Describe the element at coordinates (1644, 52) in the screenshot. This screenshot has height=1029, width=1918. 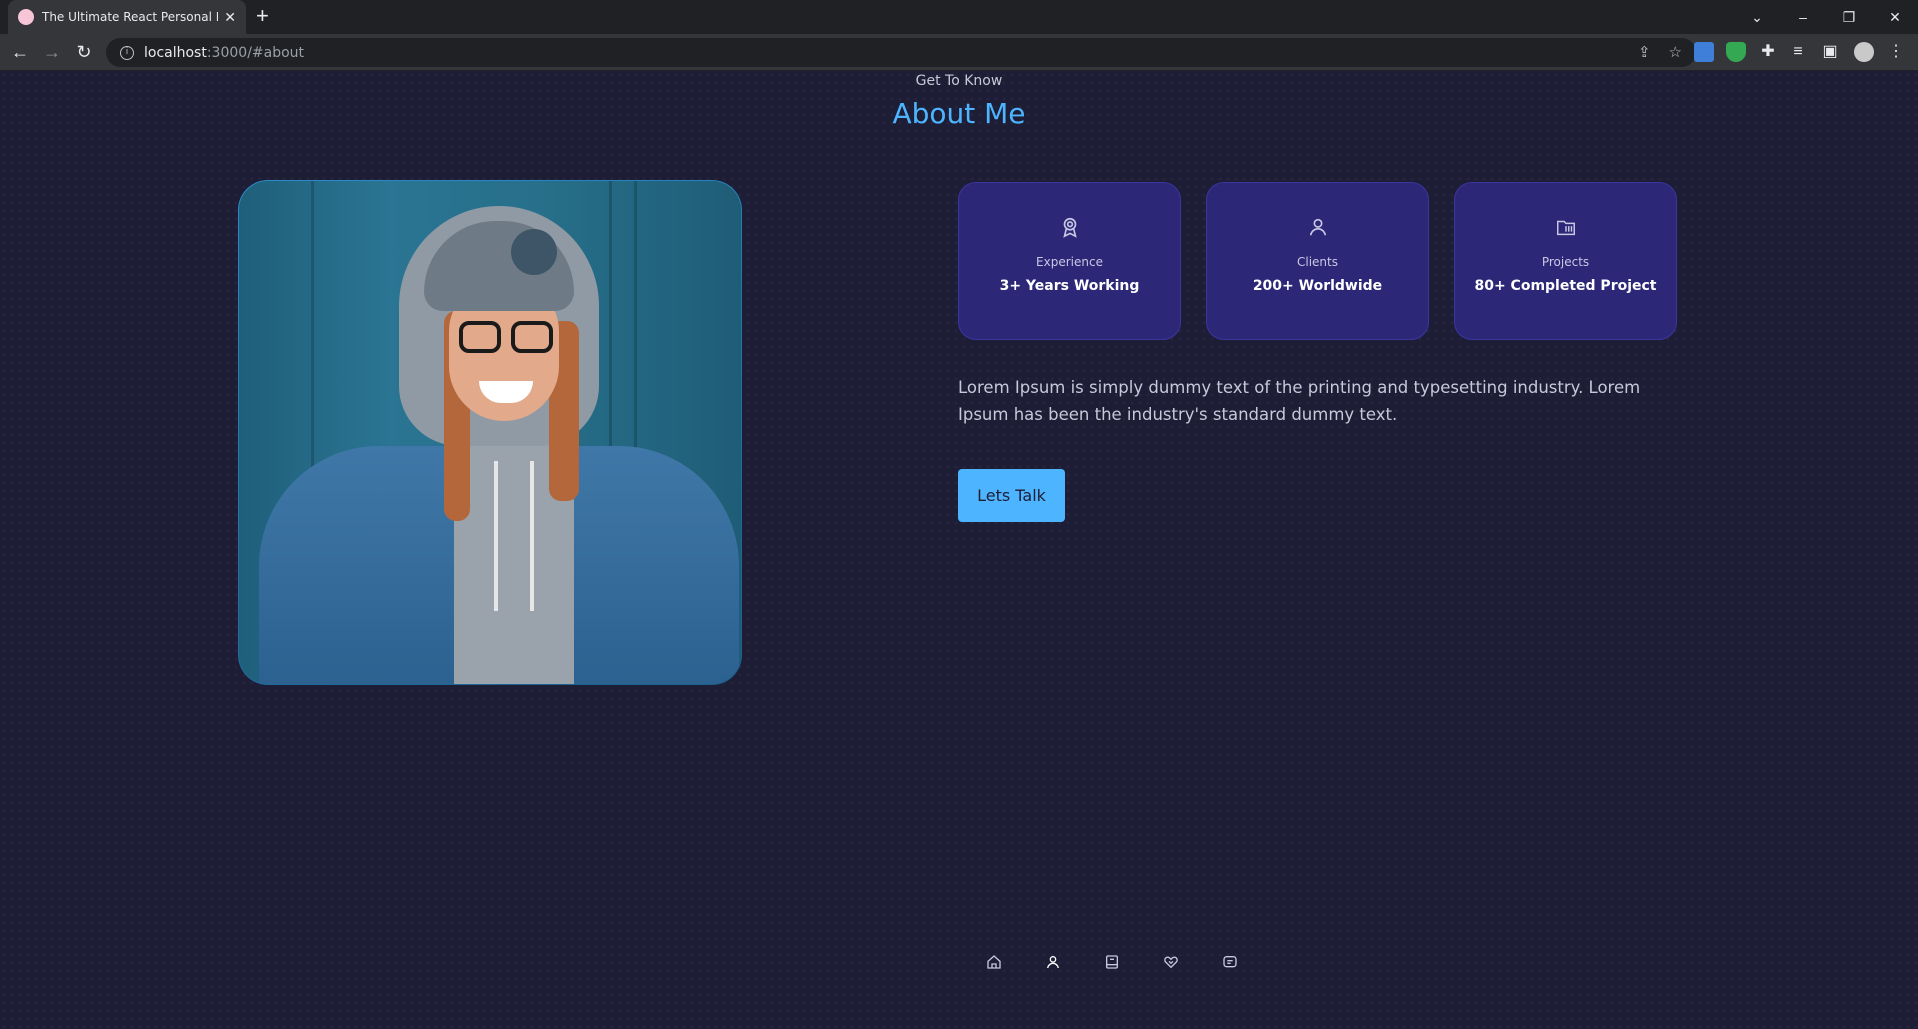
I see `share-icon: ⇪` at that location.